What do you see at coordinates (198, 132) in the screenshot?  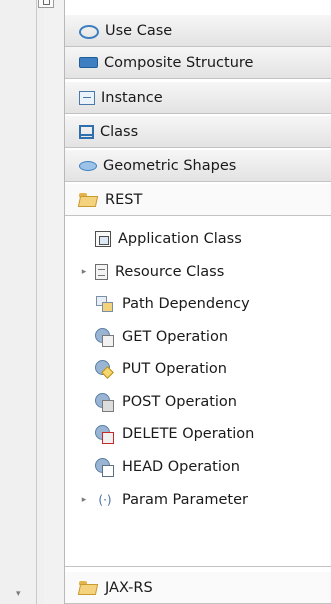 I see `drawer-class: Class` at bounding box center [198, 132].